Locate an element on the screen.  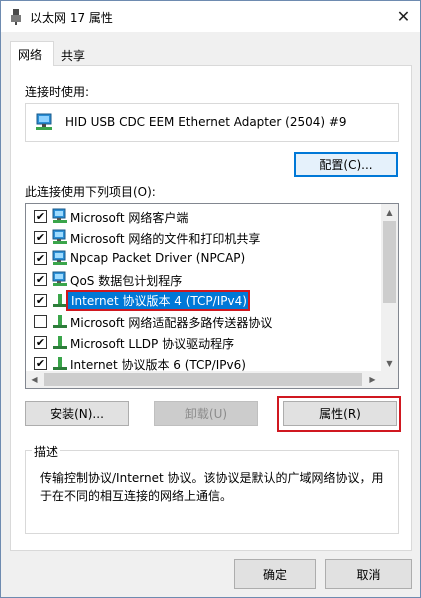
item-label: Microsoft LLDP 协议驱动程序 is located at coordinates (152, 344).